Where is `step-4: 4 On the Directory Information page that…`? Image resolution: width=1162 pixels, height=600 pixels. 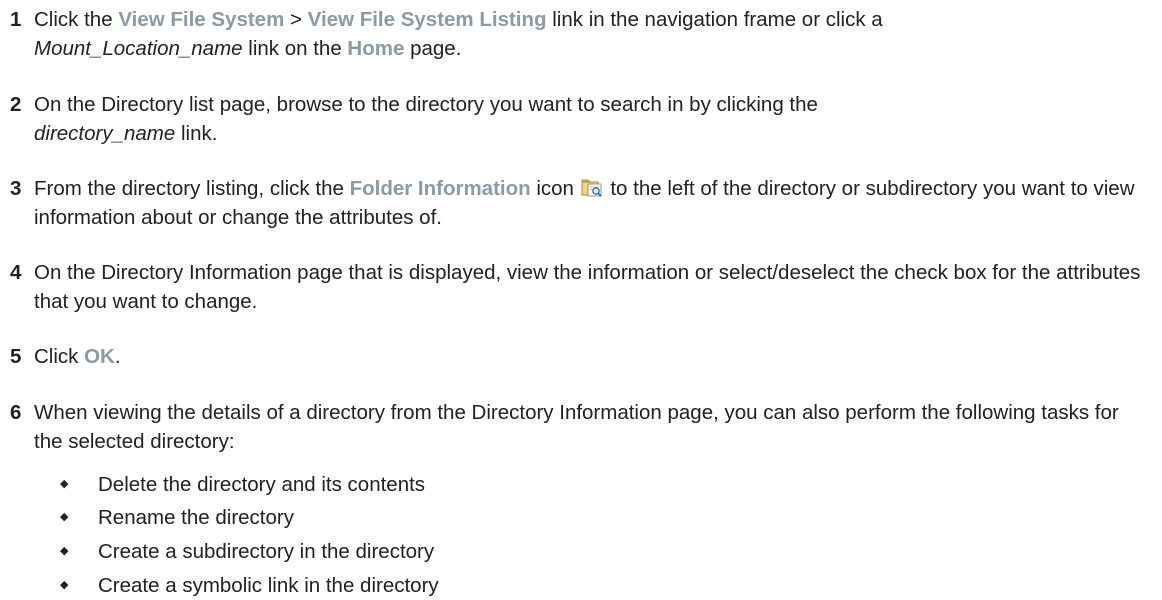
step-4: 4 On the Directory Information page that… is located at coordinates (575, 287).